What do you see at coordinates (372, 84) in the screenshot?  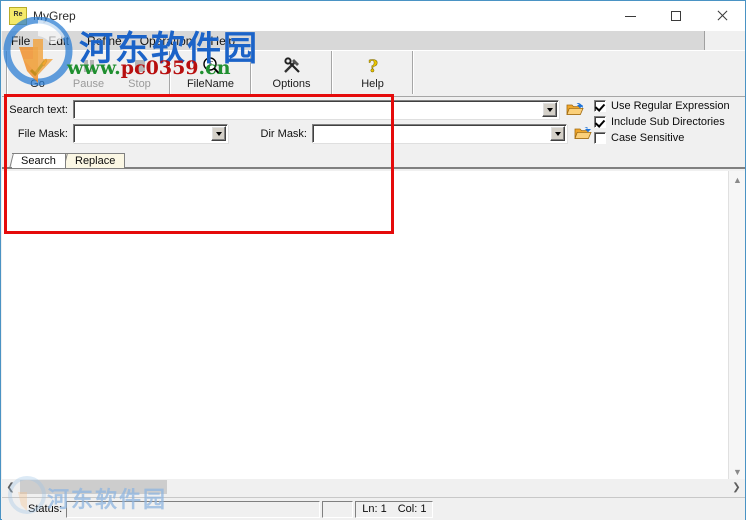 I see `toolbar-label-help: Help` at bounding box center [372, 84].